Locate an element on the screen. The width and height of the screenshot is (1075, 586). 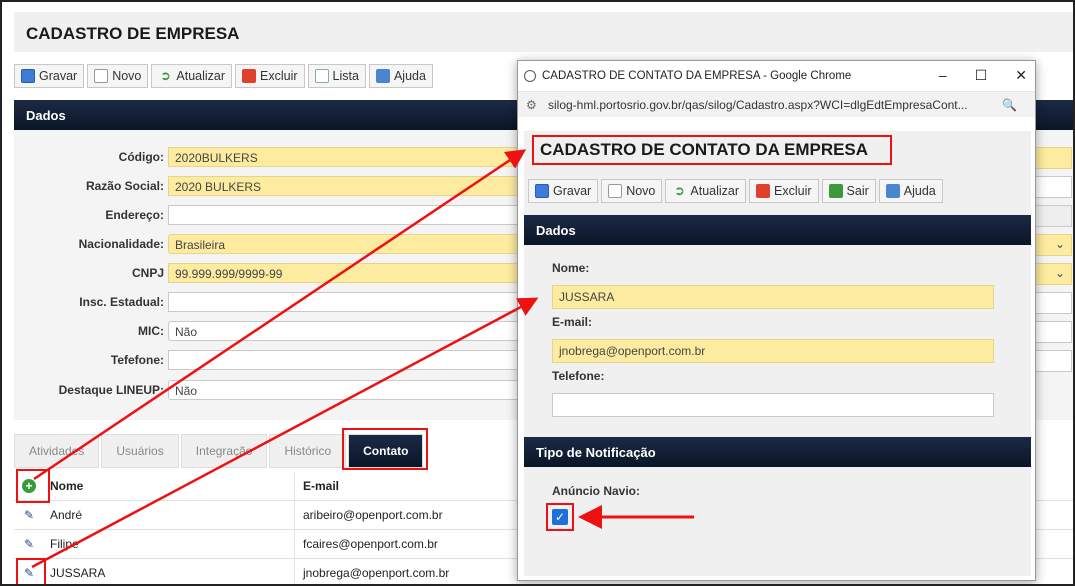
field-label: Código: is located at coordinates (141, 157).